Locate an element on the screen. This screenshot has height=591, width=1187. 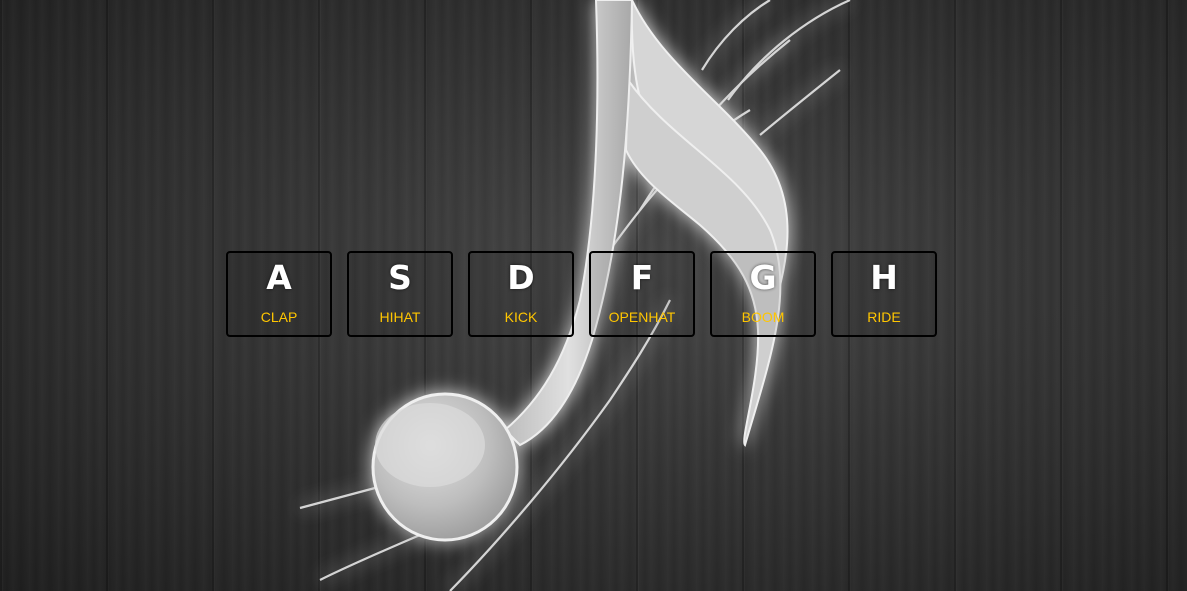
drum-key-a: A CLAP is located at coordinates (279, 294).